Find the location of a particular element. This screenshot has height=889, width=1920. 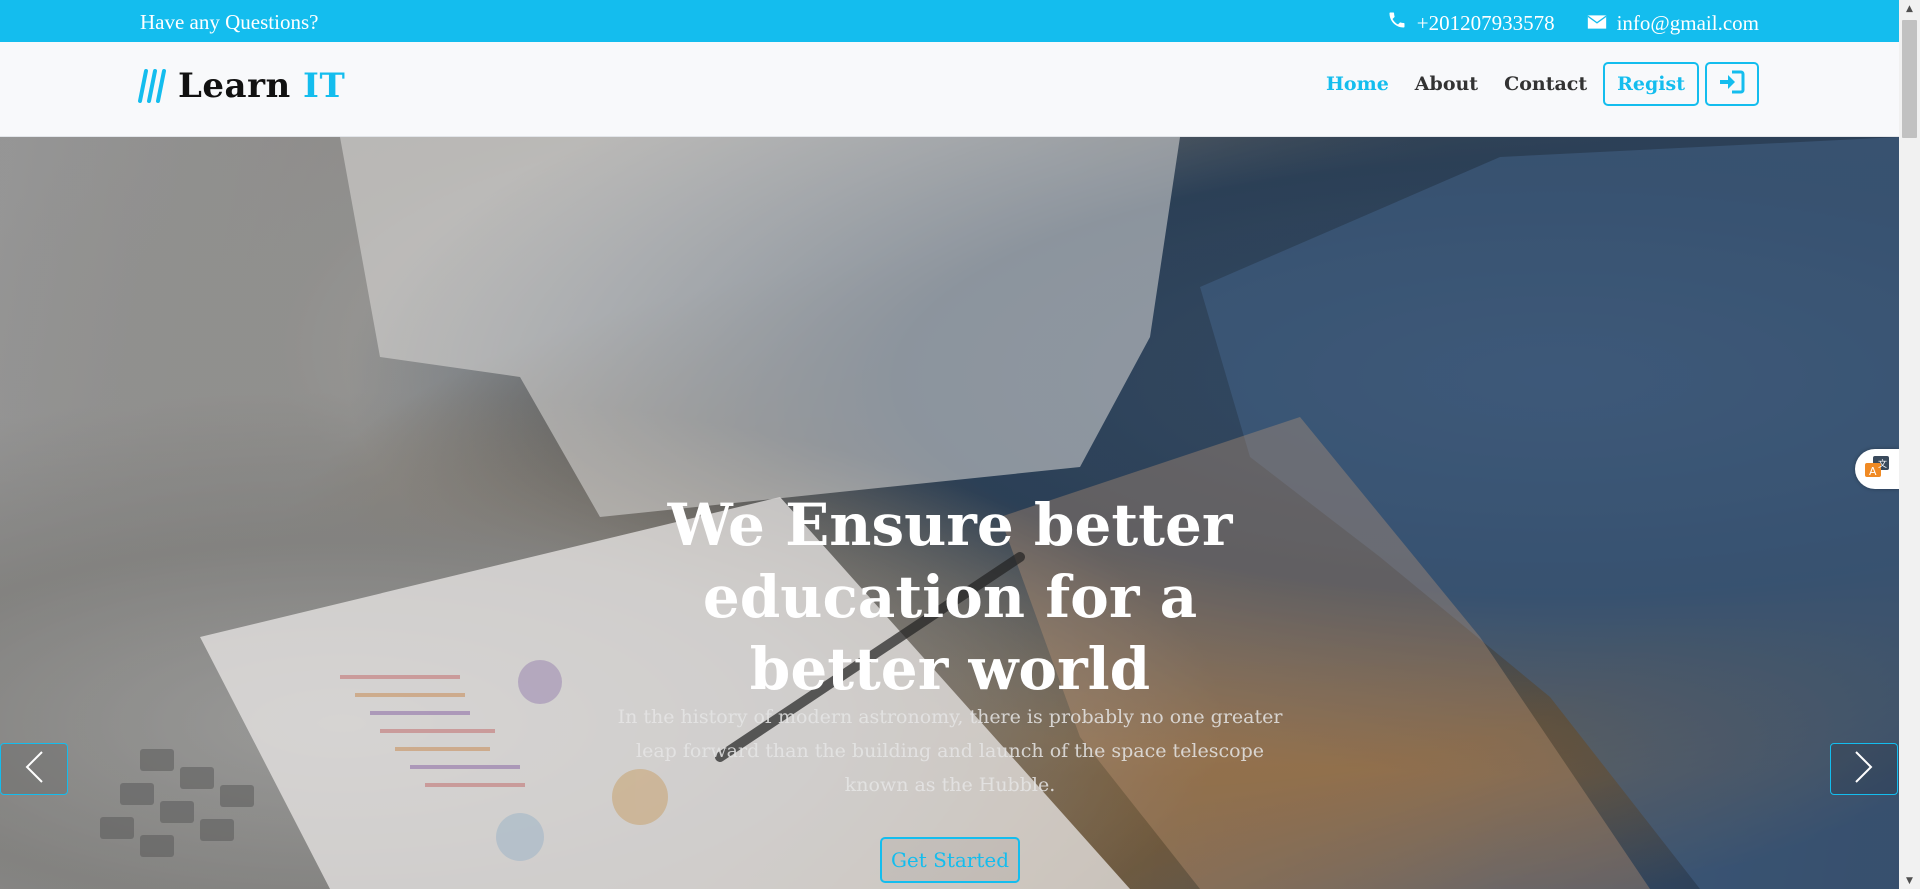

nav-link-about: About is located at coordinates (1446, 84).